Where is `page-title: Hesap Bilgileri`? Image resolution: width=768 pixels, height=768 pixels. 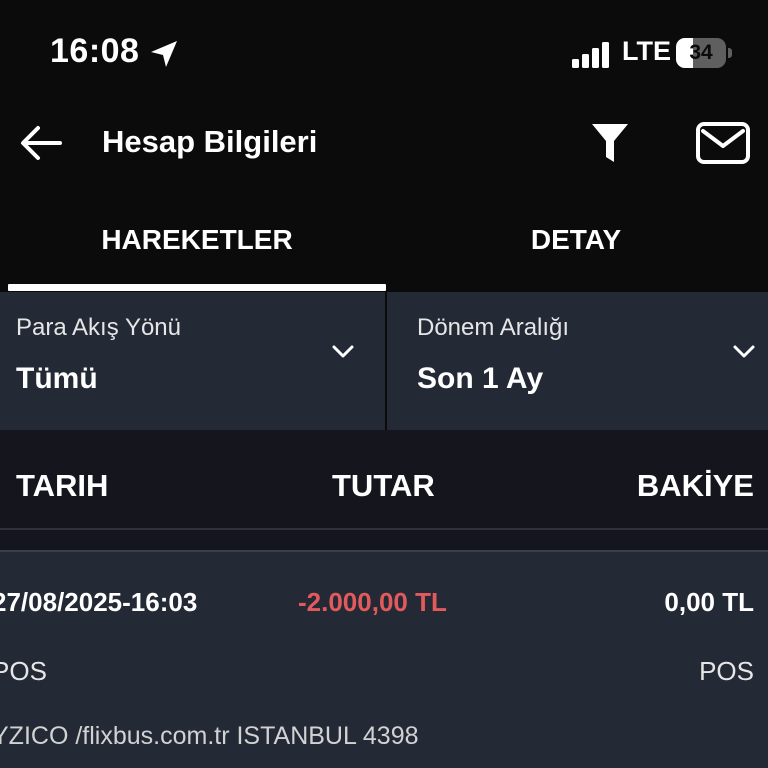
page-title: Hesap Bilgileri is located at coordinates (210, 141).